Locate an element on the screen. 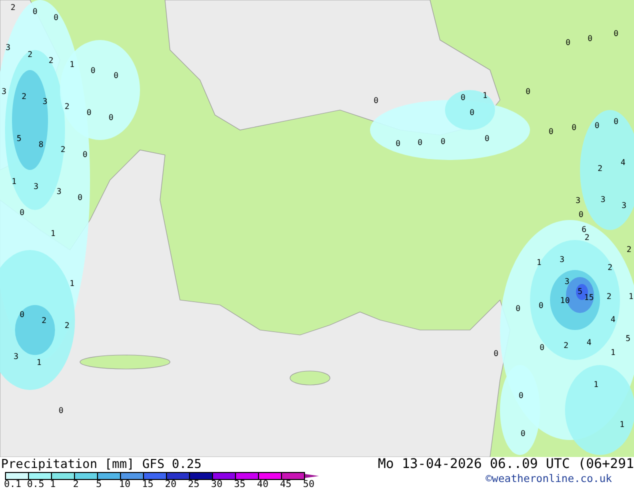 Image resolution: width=634 pixels, height=490 pixels. valid-time: Mo 13-04-2026 06..09 UTC (06+291 is located at coordinates (506, 465).